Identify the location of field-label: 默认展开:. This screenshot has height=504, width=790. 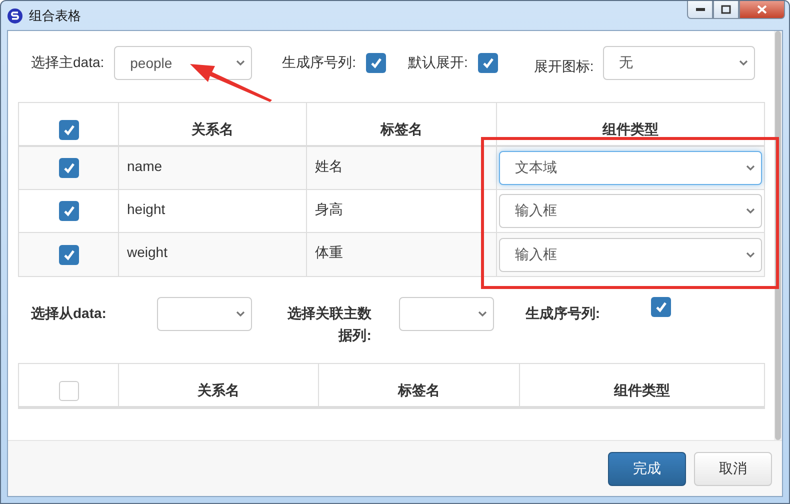
(438, 63).